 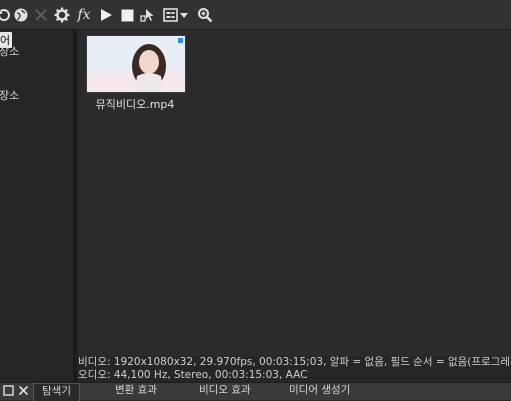 What do you see at coordinates (136, 391) in the screenshot?
I see `tab-transitions: 변환 효과` at bounding box center [136, 391].